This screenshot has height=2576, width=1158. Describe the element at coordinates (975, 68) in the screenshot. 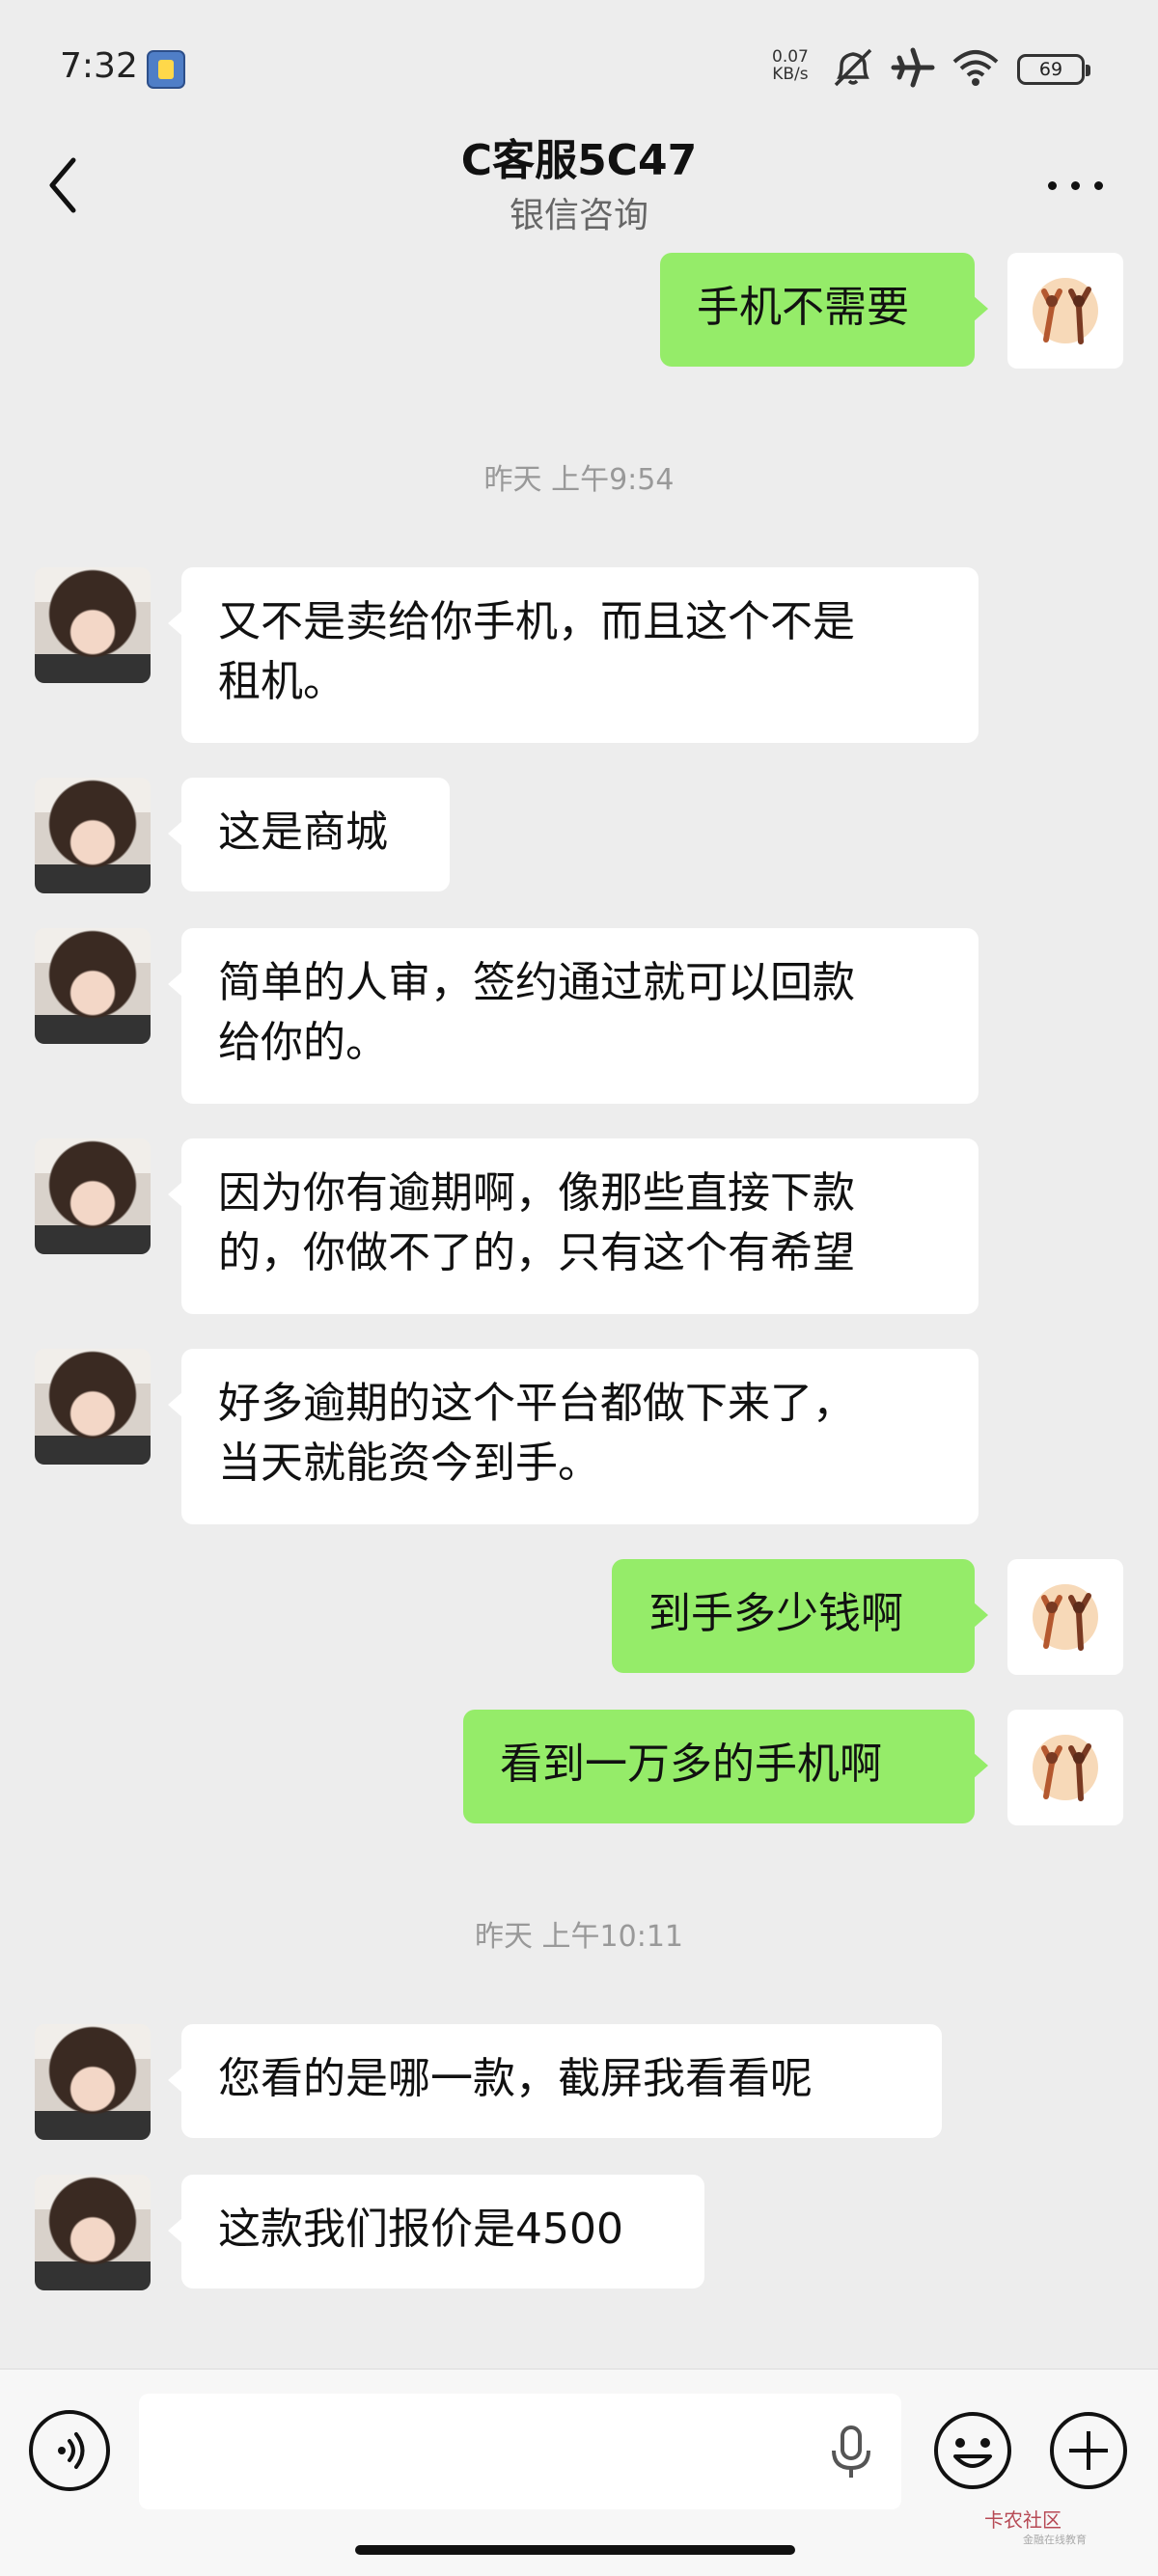

I see `wifi-icon` at that location.